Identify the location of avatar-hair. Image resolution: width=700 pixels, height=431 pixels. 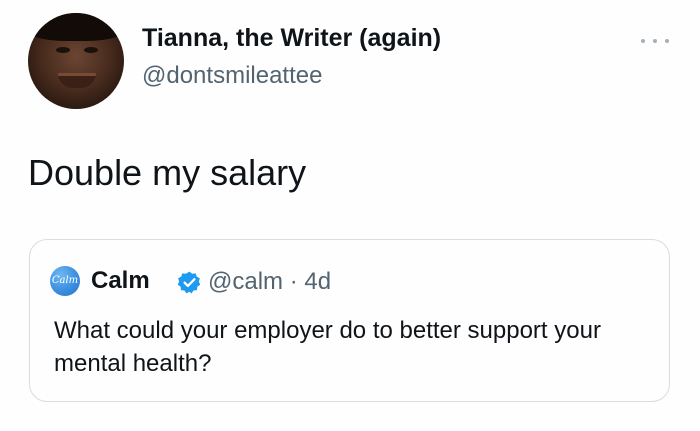
(76, 27).